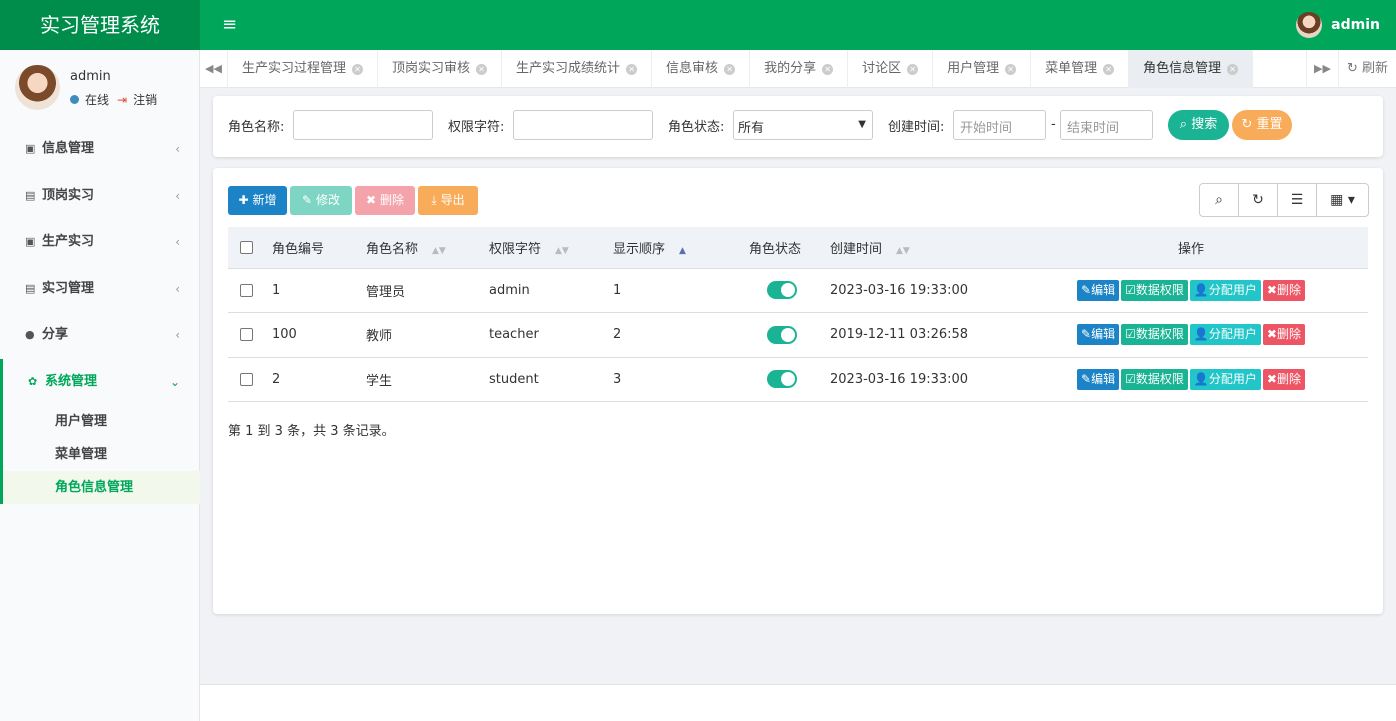  I want to click on sidebar-item-system: ✿ 系统管理 ⌄, so click(100, 381).